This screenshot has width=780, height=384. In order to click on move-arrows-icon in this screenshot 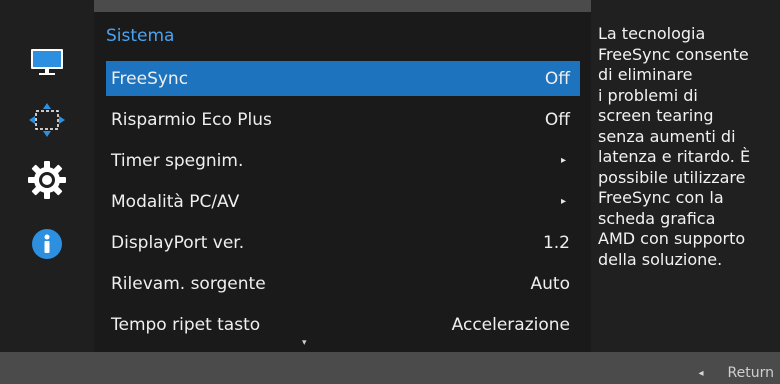, I will do `click(47, 120)`.